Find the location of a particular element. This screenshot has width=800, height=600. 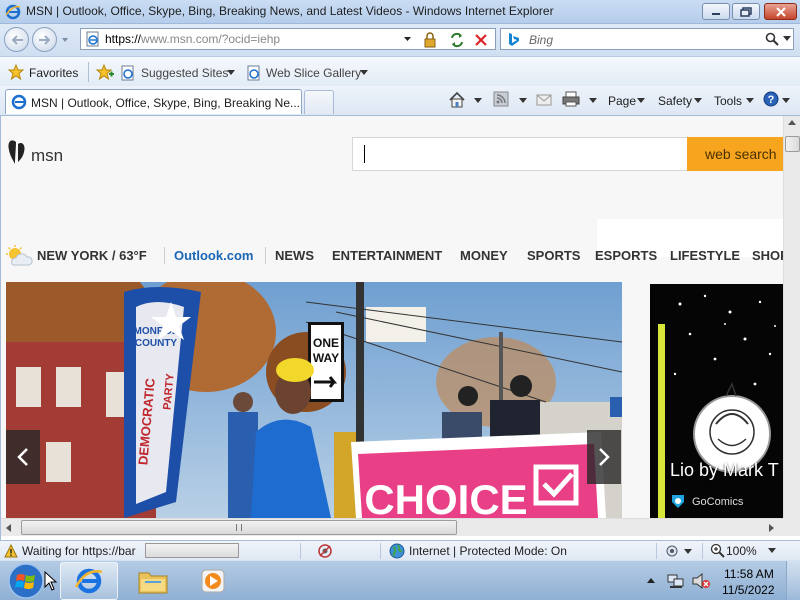

home-icon is located at coordinates (457, 100).